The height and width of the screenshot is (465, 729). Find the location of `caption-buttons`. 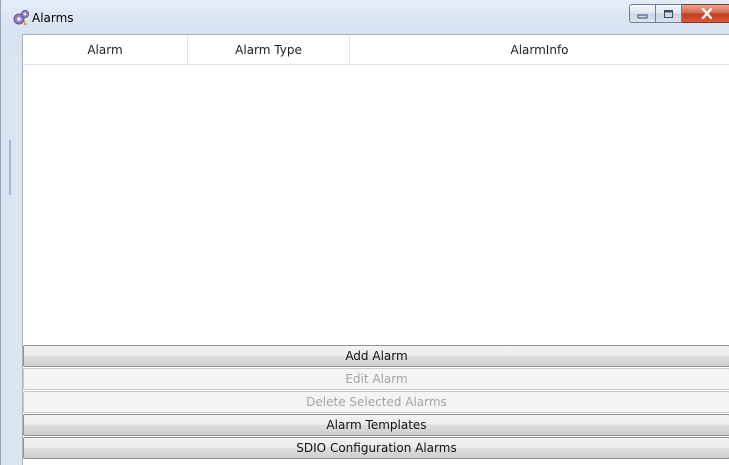

caption-buttons is located at coordinates (679, 14).